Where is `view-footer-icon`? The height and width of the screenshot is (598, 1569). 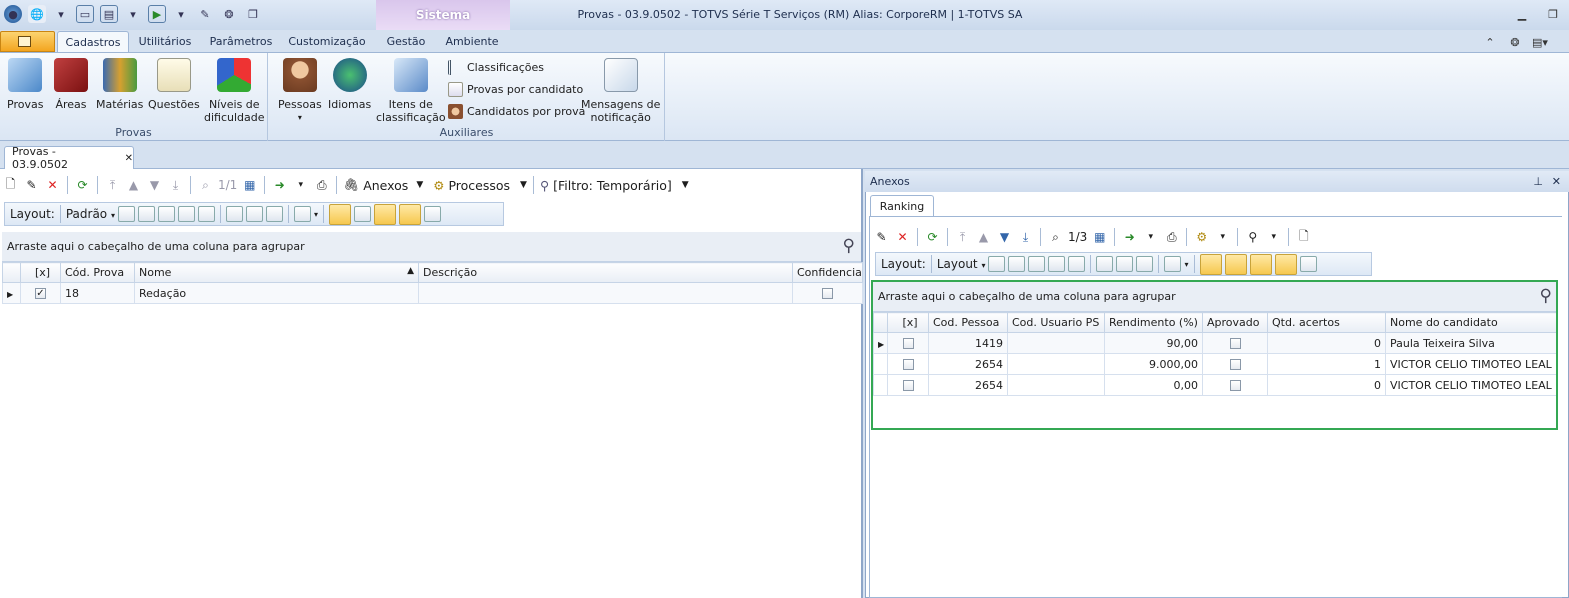
view-footer-icon is located at coordinates (1285, 264).